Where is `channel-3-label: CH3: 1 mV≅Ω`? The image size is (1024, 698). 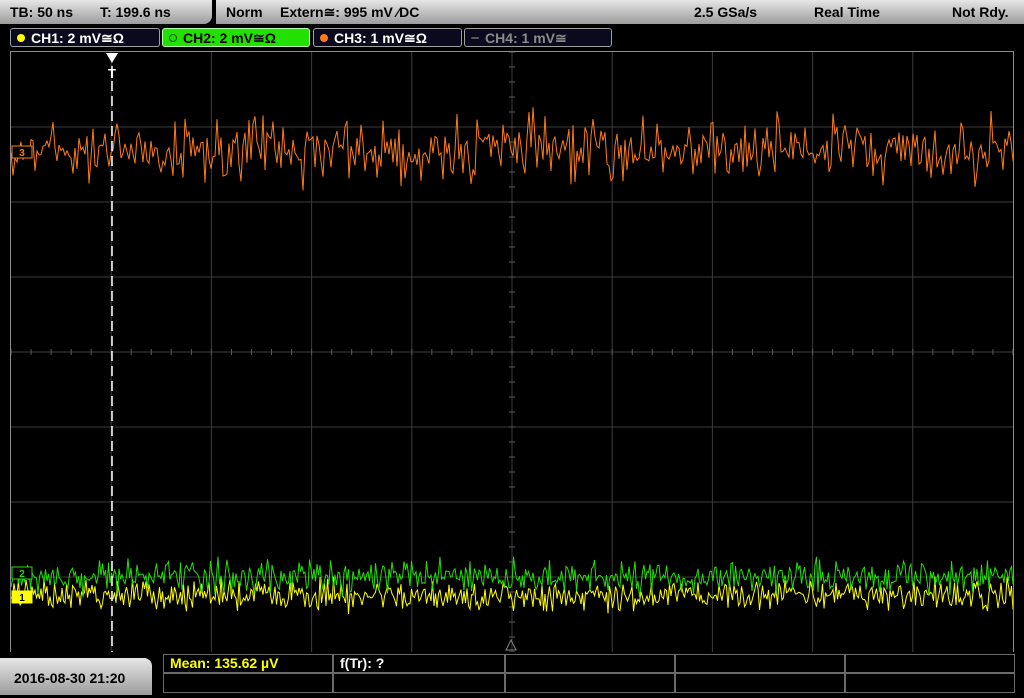 channel-3-label: CH3: 1 mV≅Ω is located at coordinates (380, 38).